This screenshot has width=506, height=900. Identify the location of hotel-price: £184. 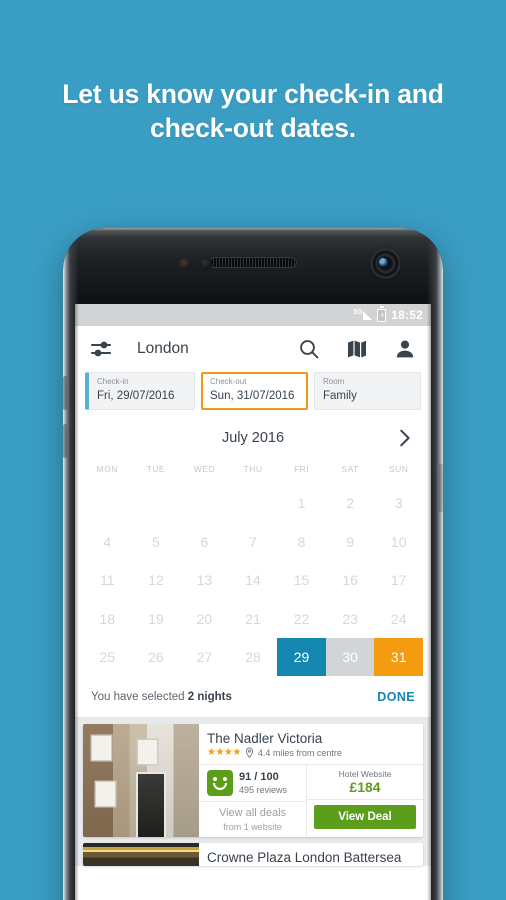
(365, 787).